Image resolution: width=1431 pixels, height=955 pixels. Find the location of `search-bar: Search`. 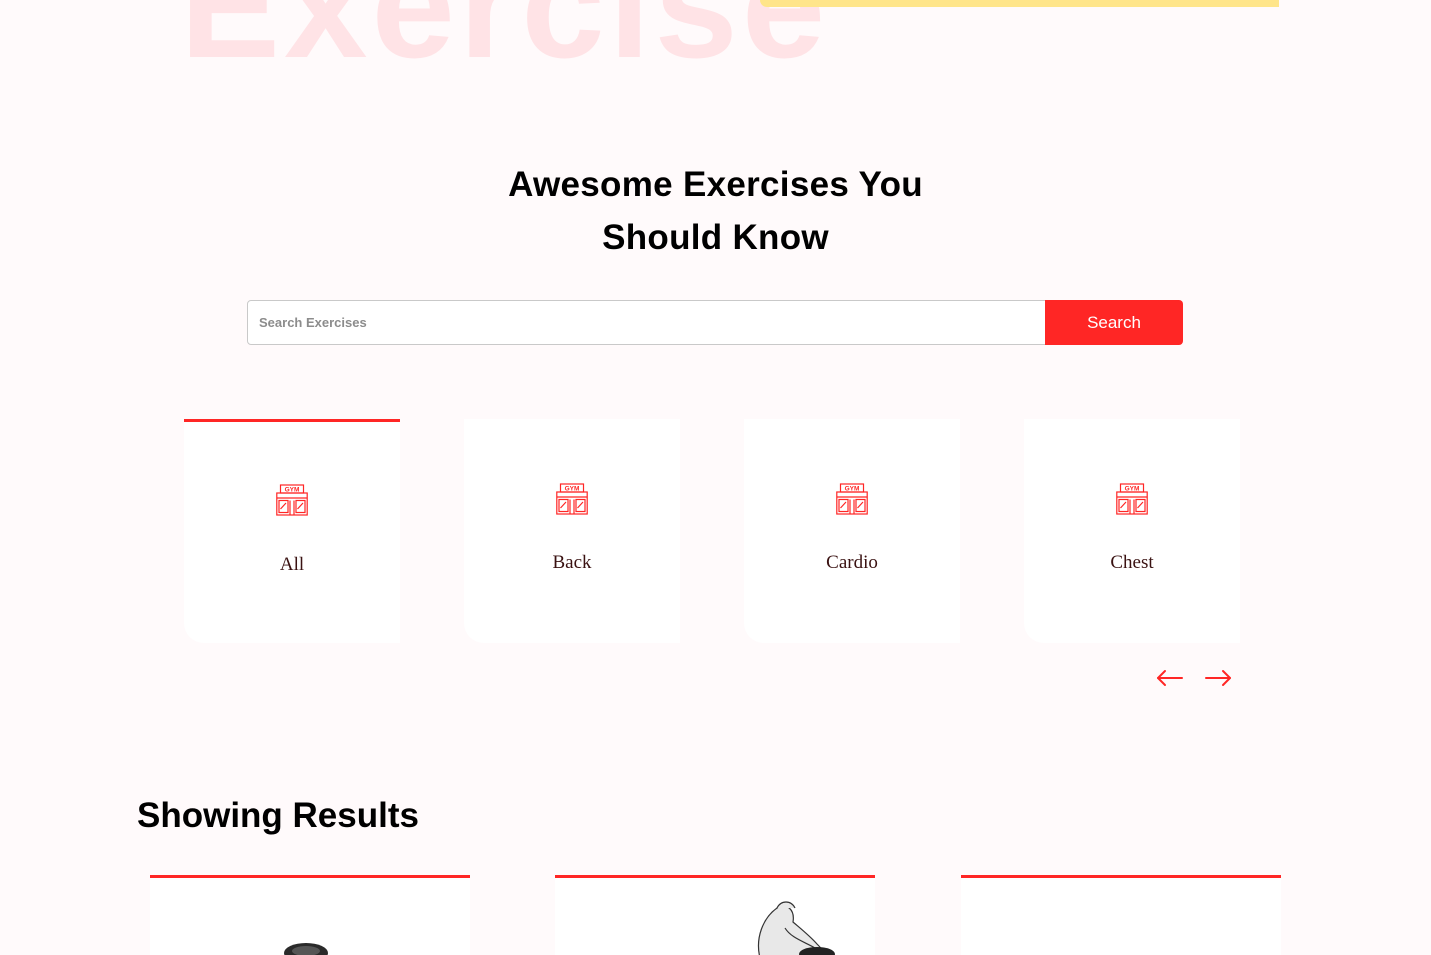

search-bar: Search is located at coordinates (715, 322).